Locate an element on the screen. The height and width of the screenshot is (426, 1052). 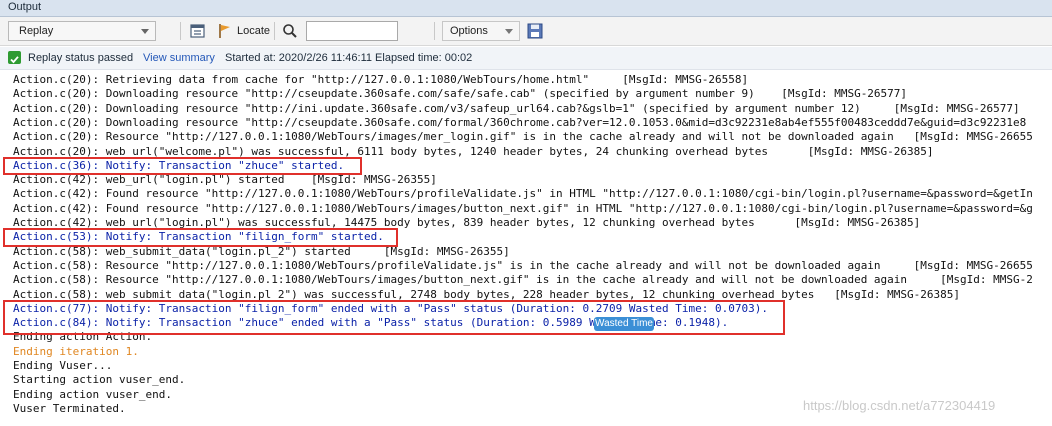
log-line: Ending iteration 1. is located at coordinates (76, 351).